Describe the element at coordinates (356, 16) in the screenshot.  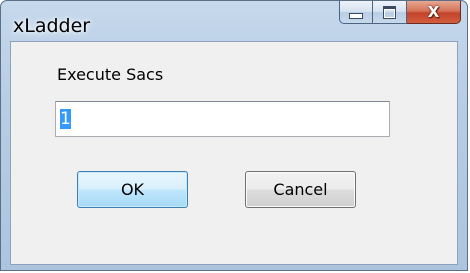
I see `minimize-icon` at that location.